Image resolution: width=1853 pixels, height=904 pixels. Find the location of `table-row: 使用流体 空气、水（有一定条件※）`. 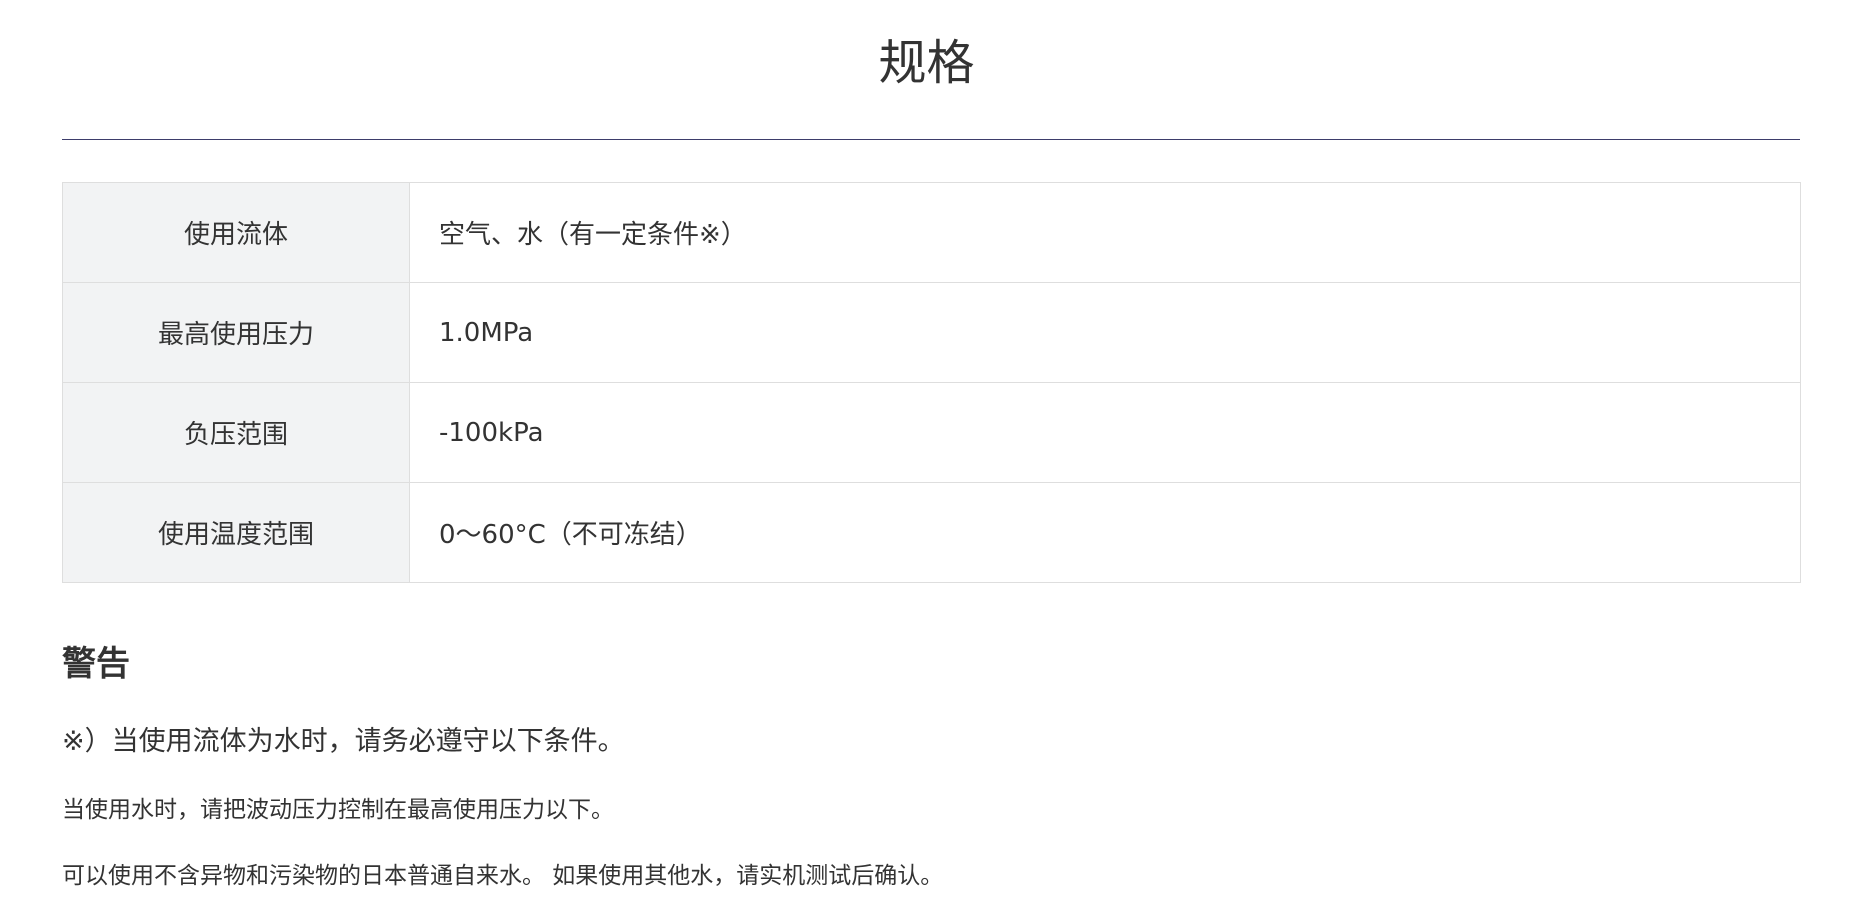

table-row: 使用流体 空气、水（有一定条件※） is located at coordinates (931, 232).